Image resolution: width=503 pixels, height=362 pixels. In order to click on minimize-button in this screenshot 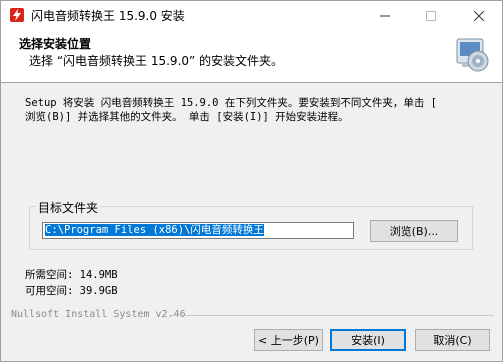, I will do `click(385, 15)`.